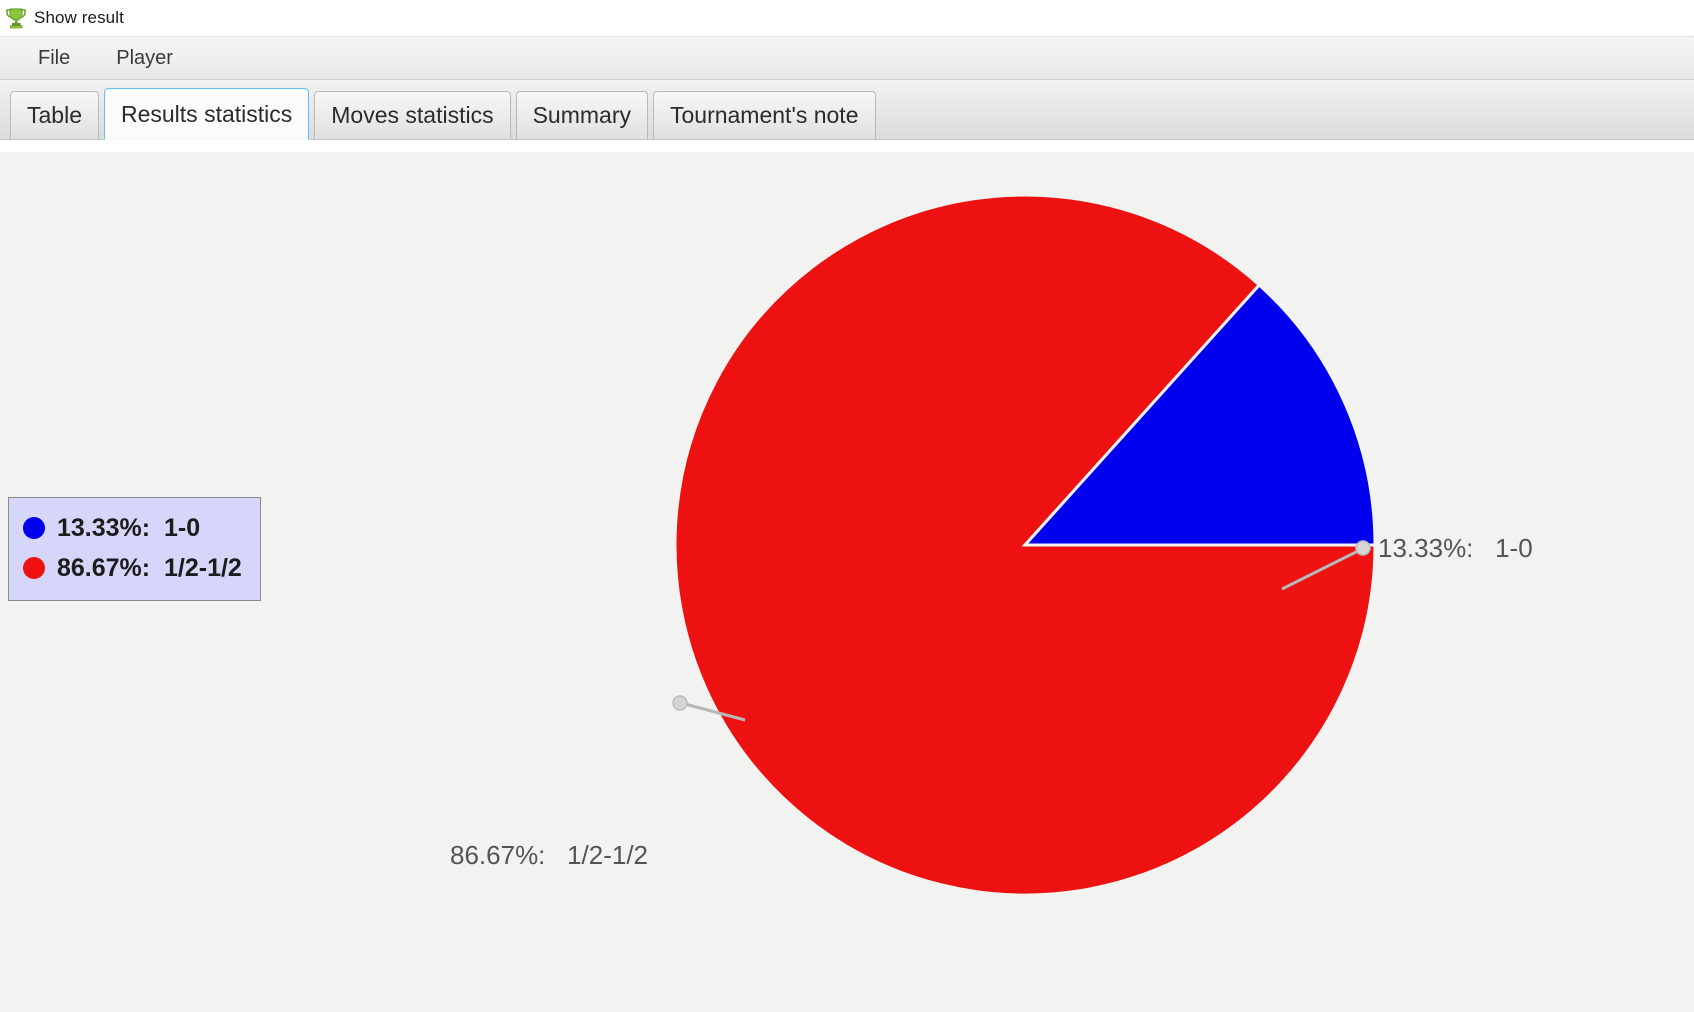  Describe the element at coordinates (206, 114) in the screenshot. I see `tab-results-statistics: Results statistics` at that location.